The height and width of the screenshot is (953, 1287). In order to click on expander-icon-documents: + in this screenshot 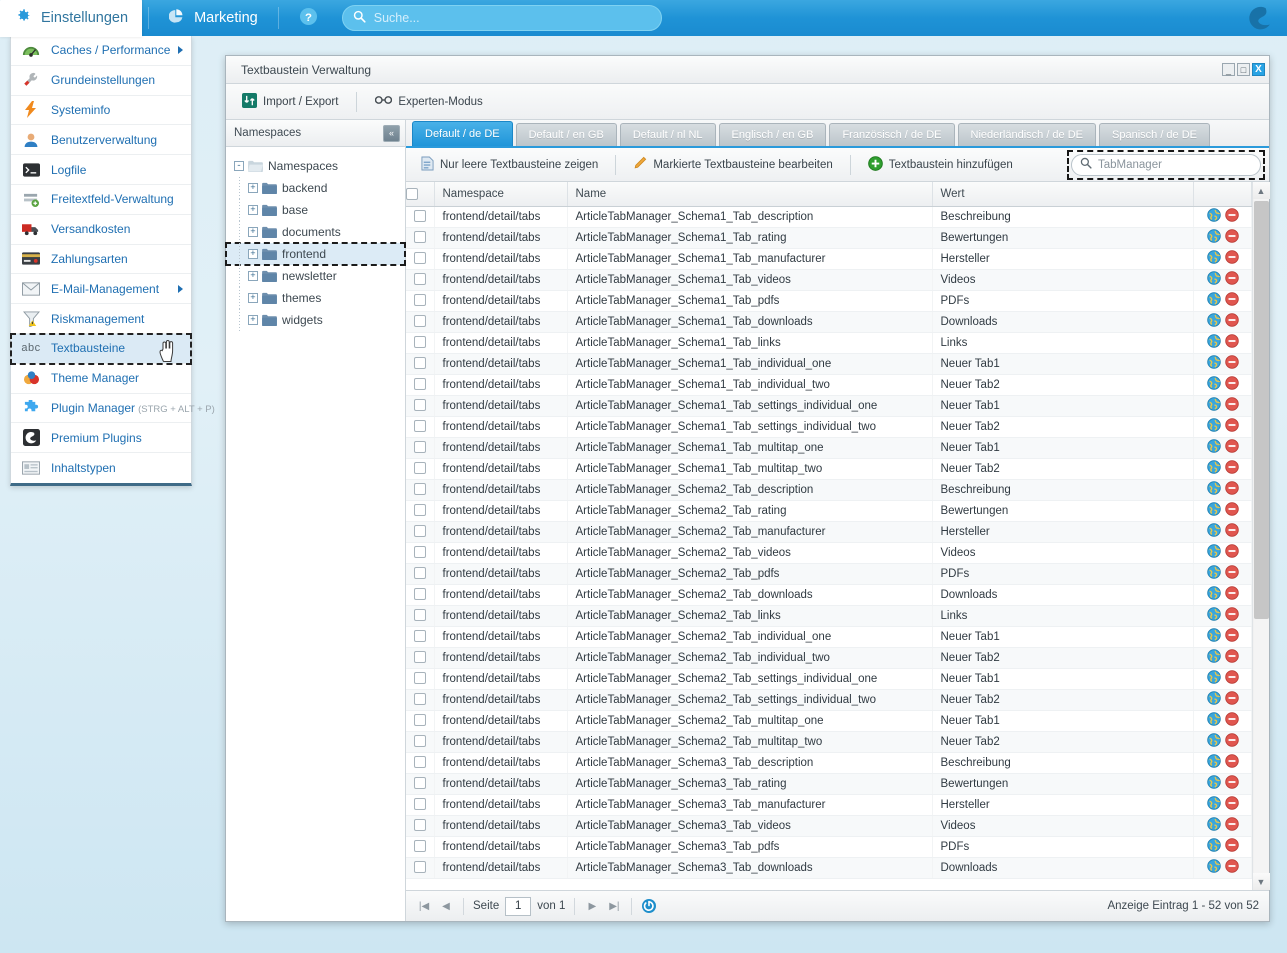, I will do `click(253, 232)`.